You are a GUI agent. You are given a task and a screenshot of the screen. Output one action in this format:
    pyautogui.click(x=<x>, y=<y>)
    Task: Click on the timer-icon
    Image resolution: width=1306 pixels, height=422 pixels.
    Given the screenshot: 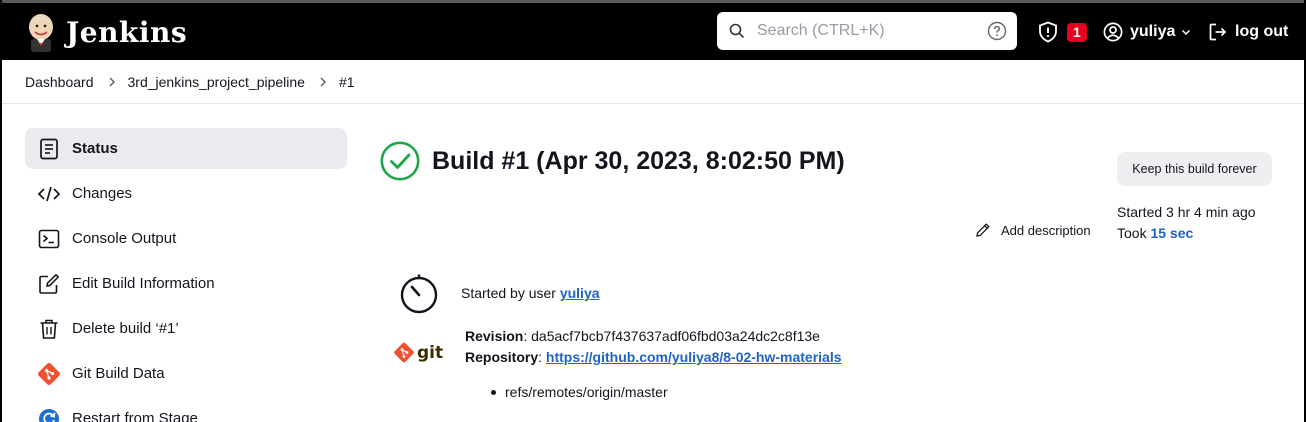 What is the action you would take?
    pyautogui.click(x=419, y=294)
    